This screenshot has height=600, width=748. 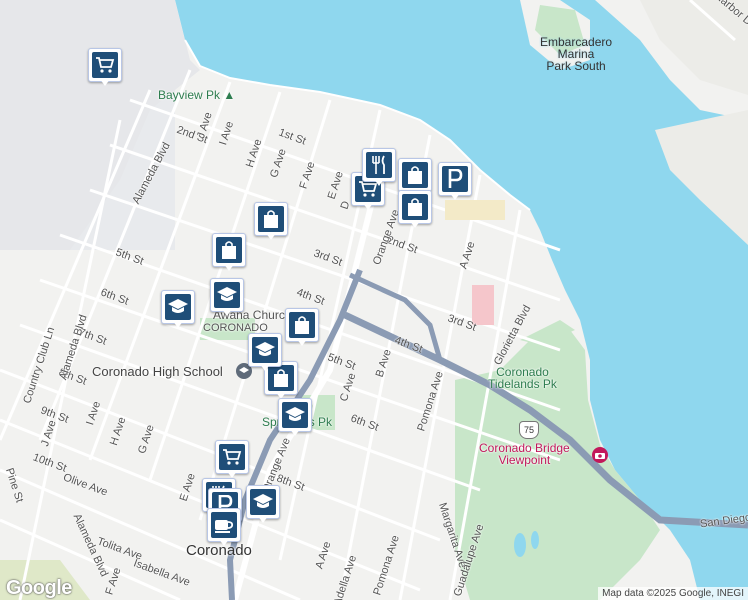 I want to click on map-marker-cafe, so click(x=224, y=527).